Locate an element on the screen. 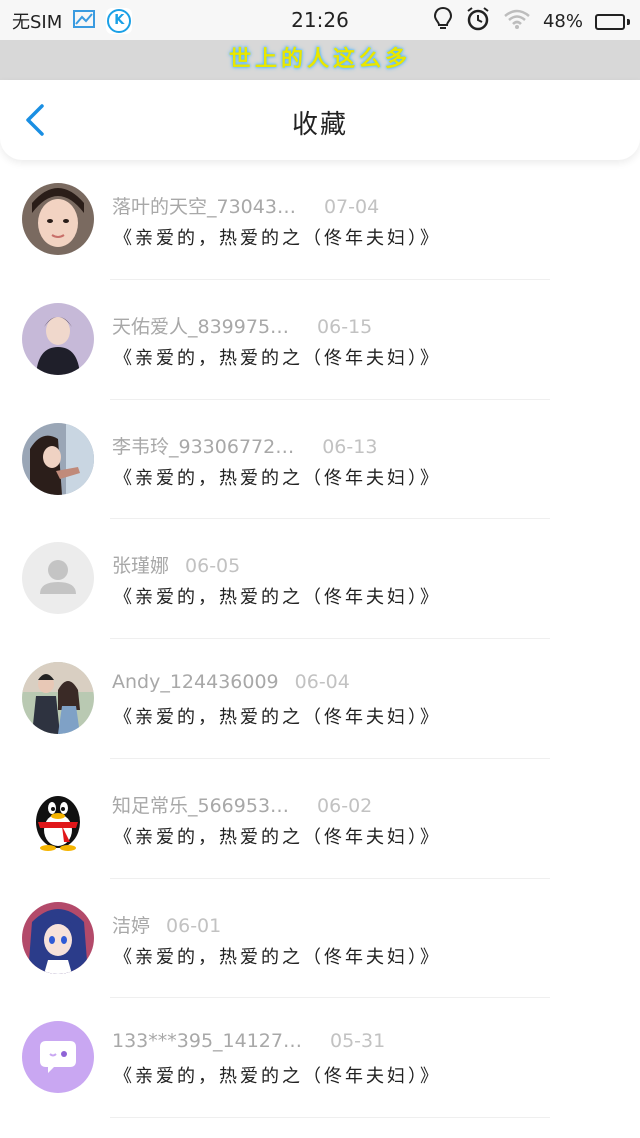 This screenshot has height=1138, width=640. item-date: 06-02 is located at coordinates (345, 805).